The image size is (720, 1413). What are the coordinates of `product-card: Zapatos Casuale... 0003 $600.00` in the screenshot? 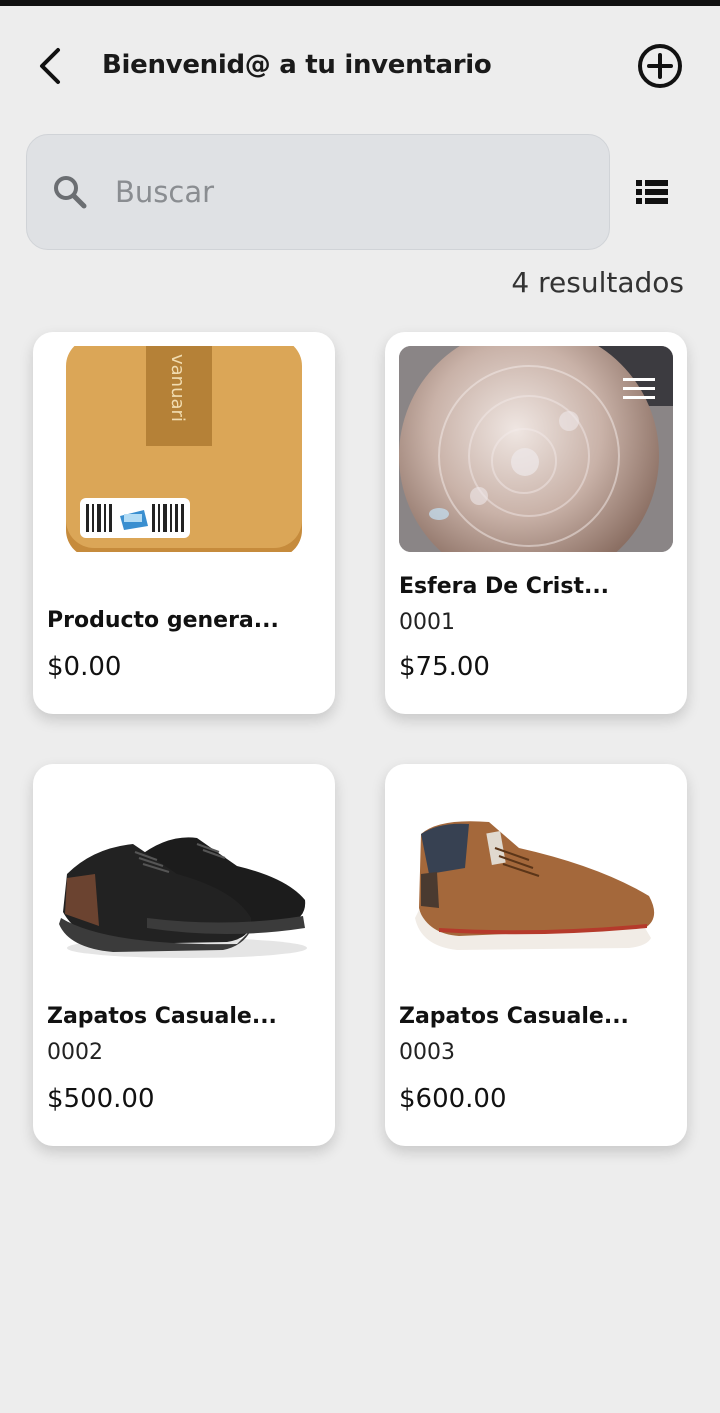 It's located at (536, 955).